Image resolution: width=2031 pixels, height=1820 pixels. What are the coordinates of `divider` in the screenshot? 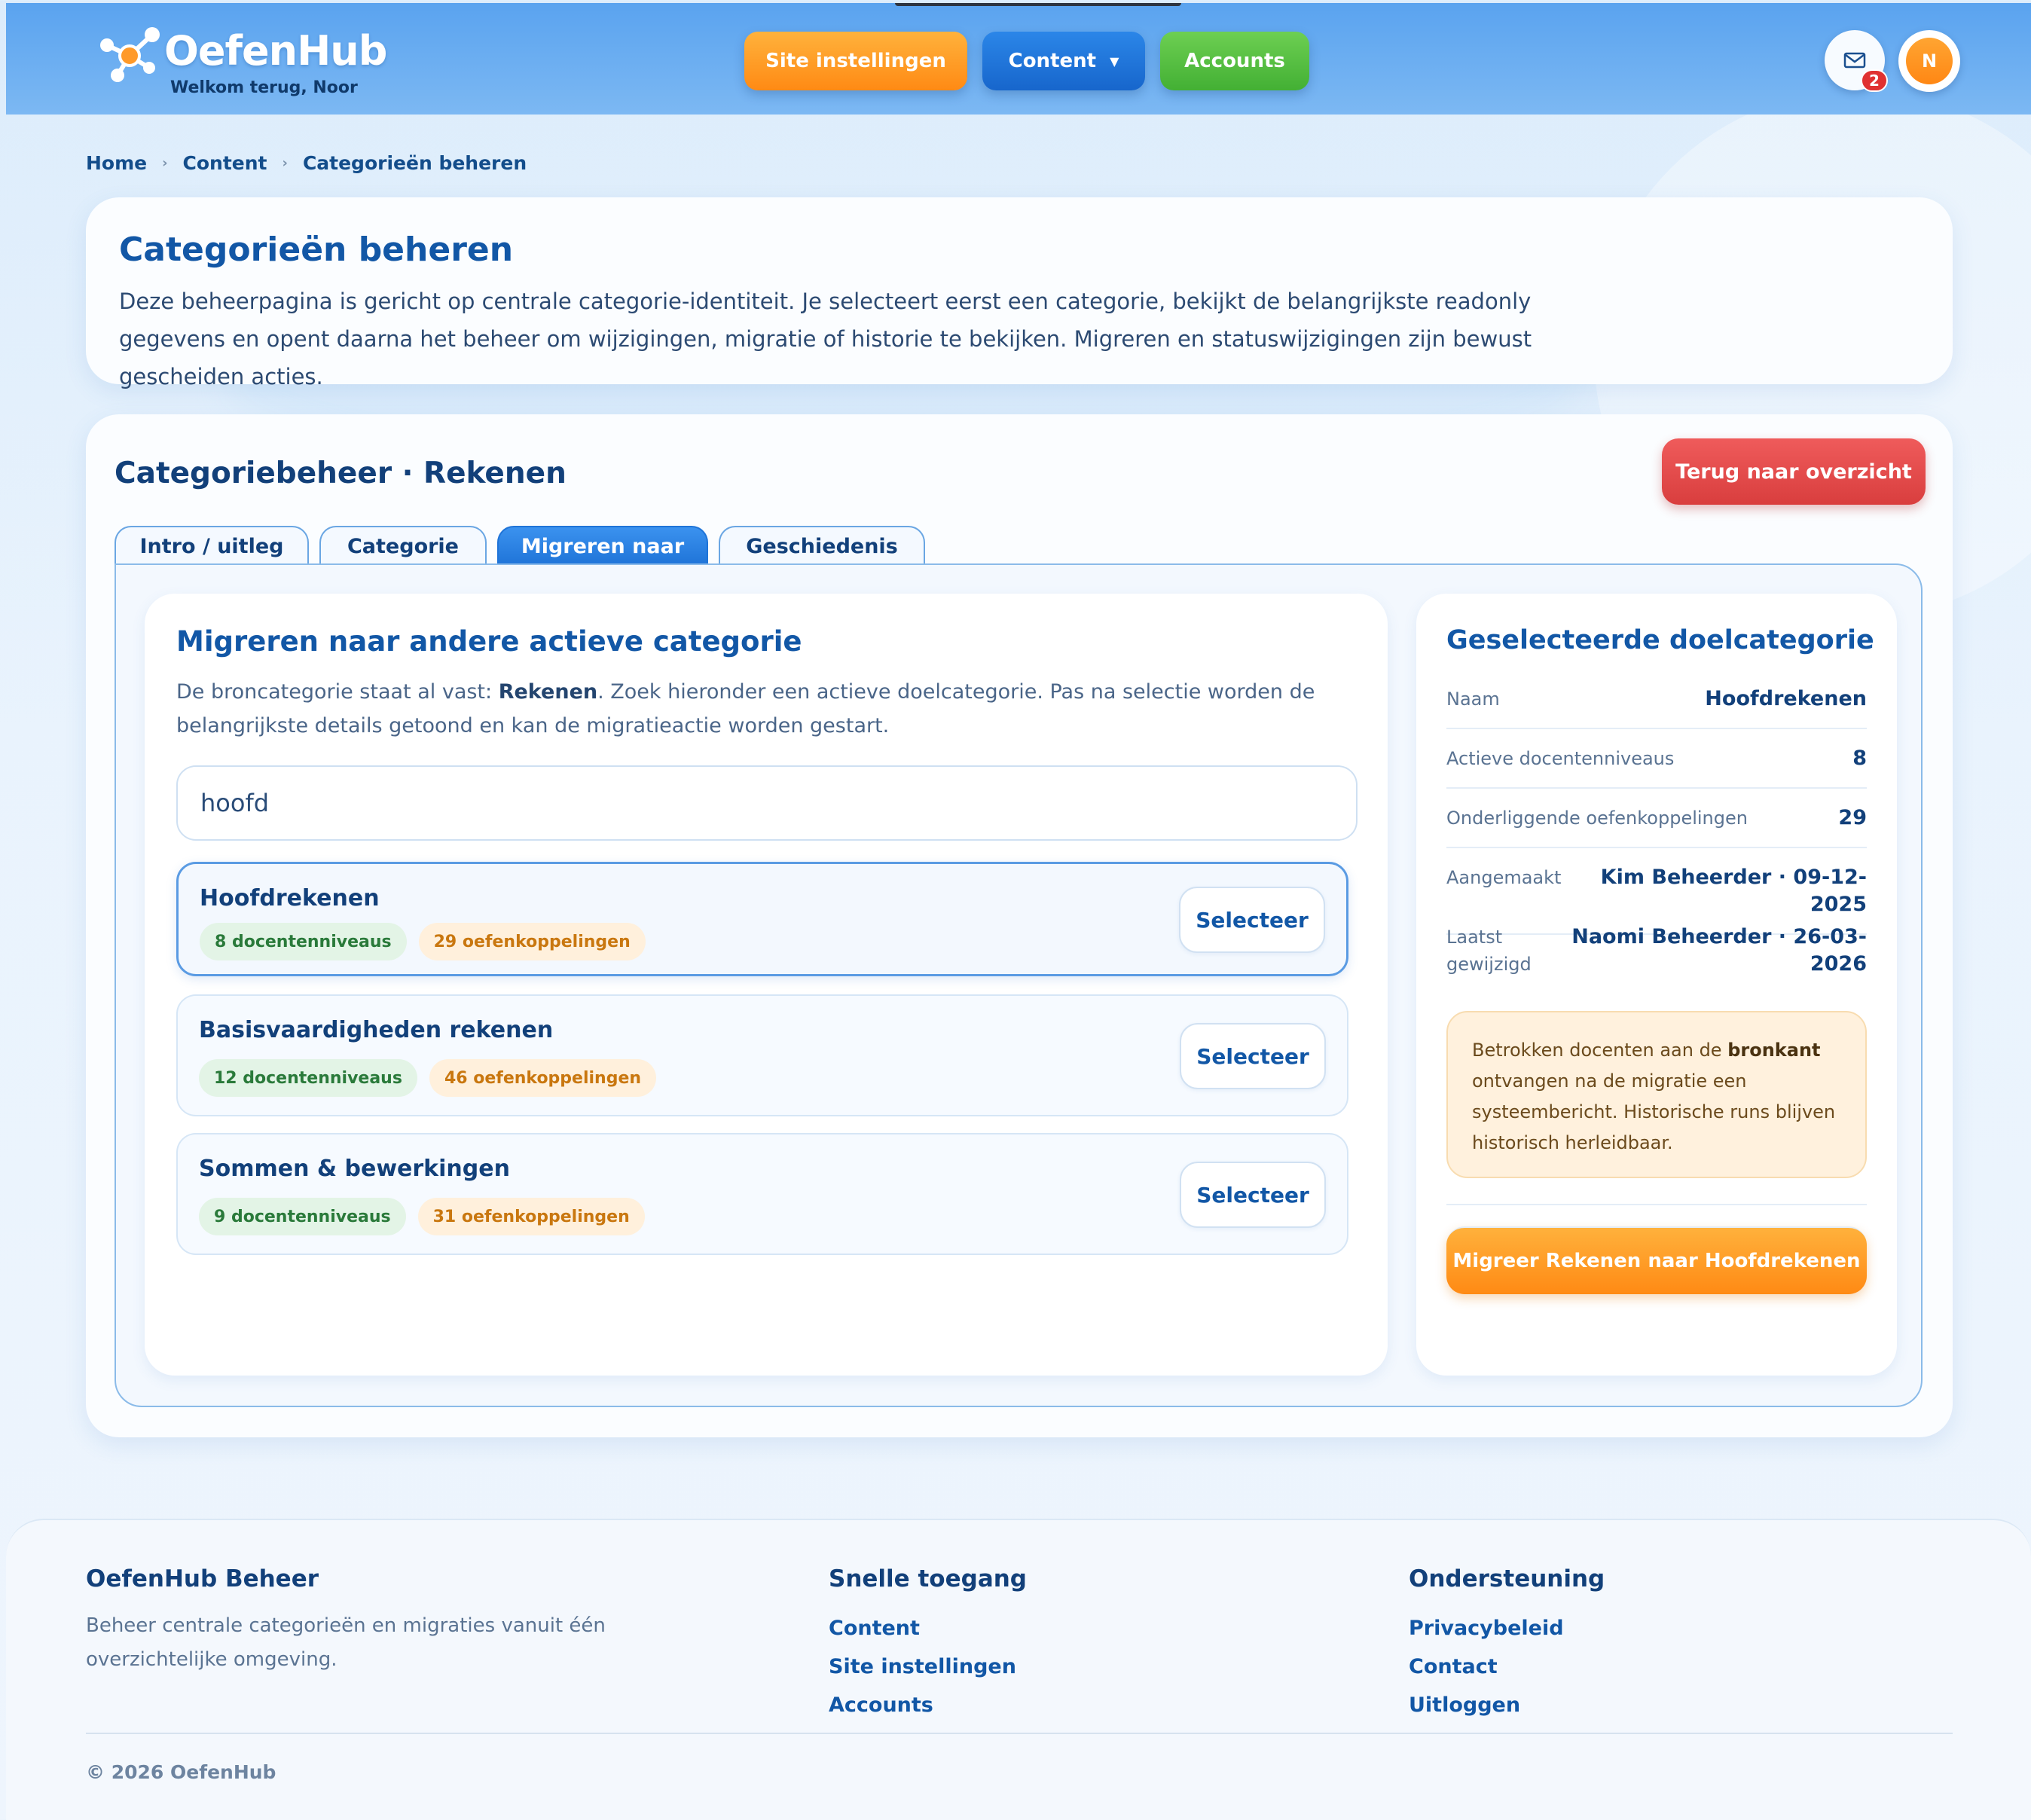 It's located at (1656, 1204).